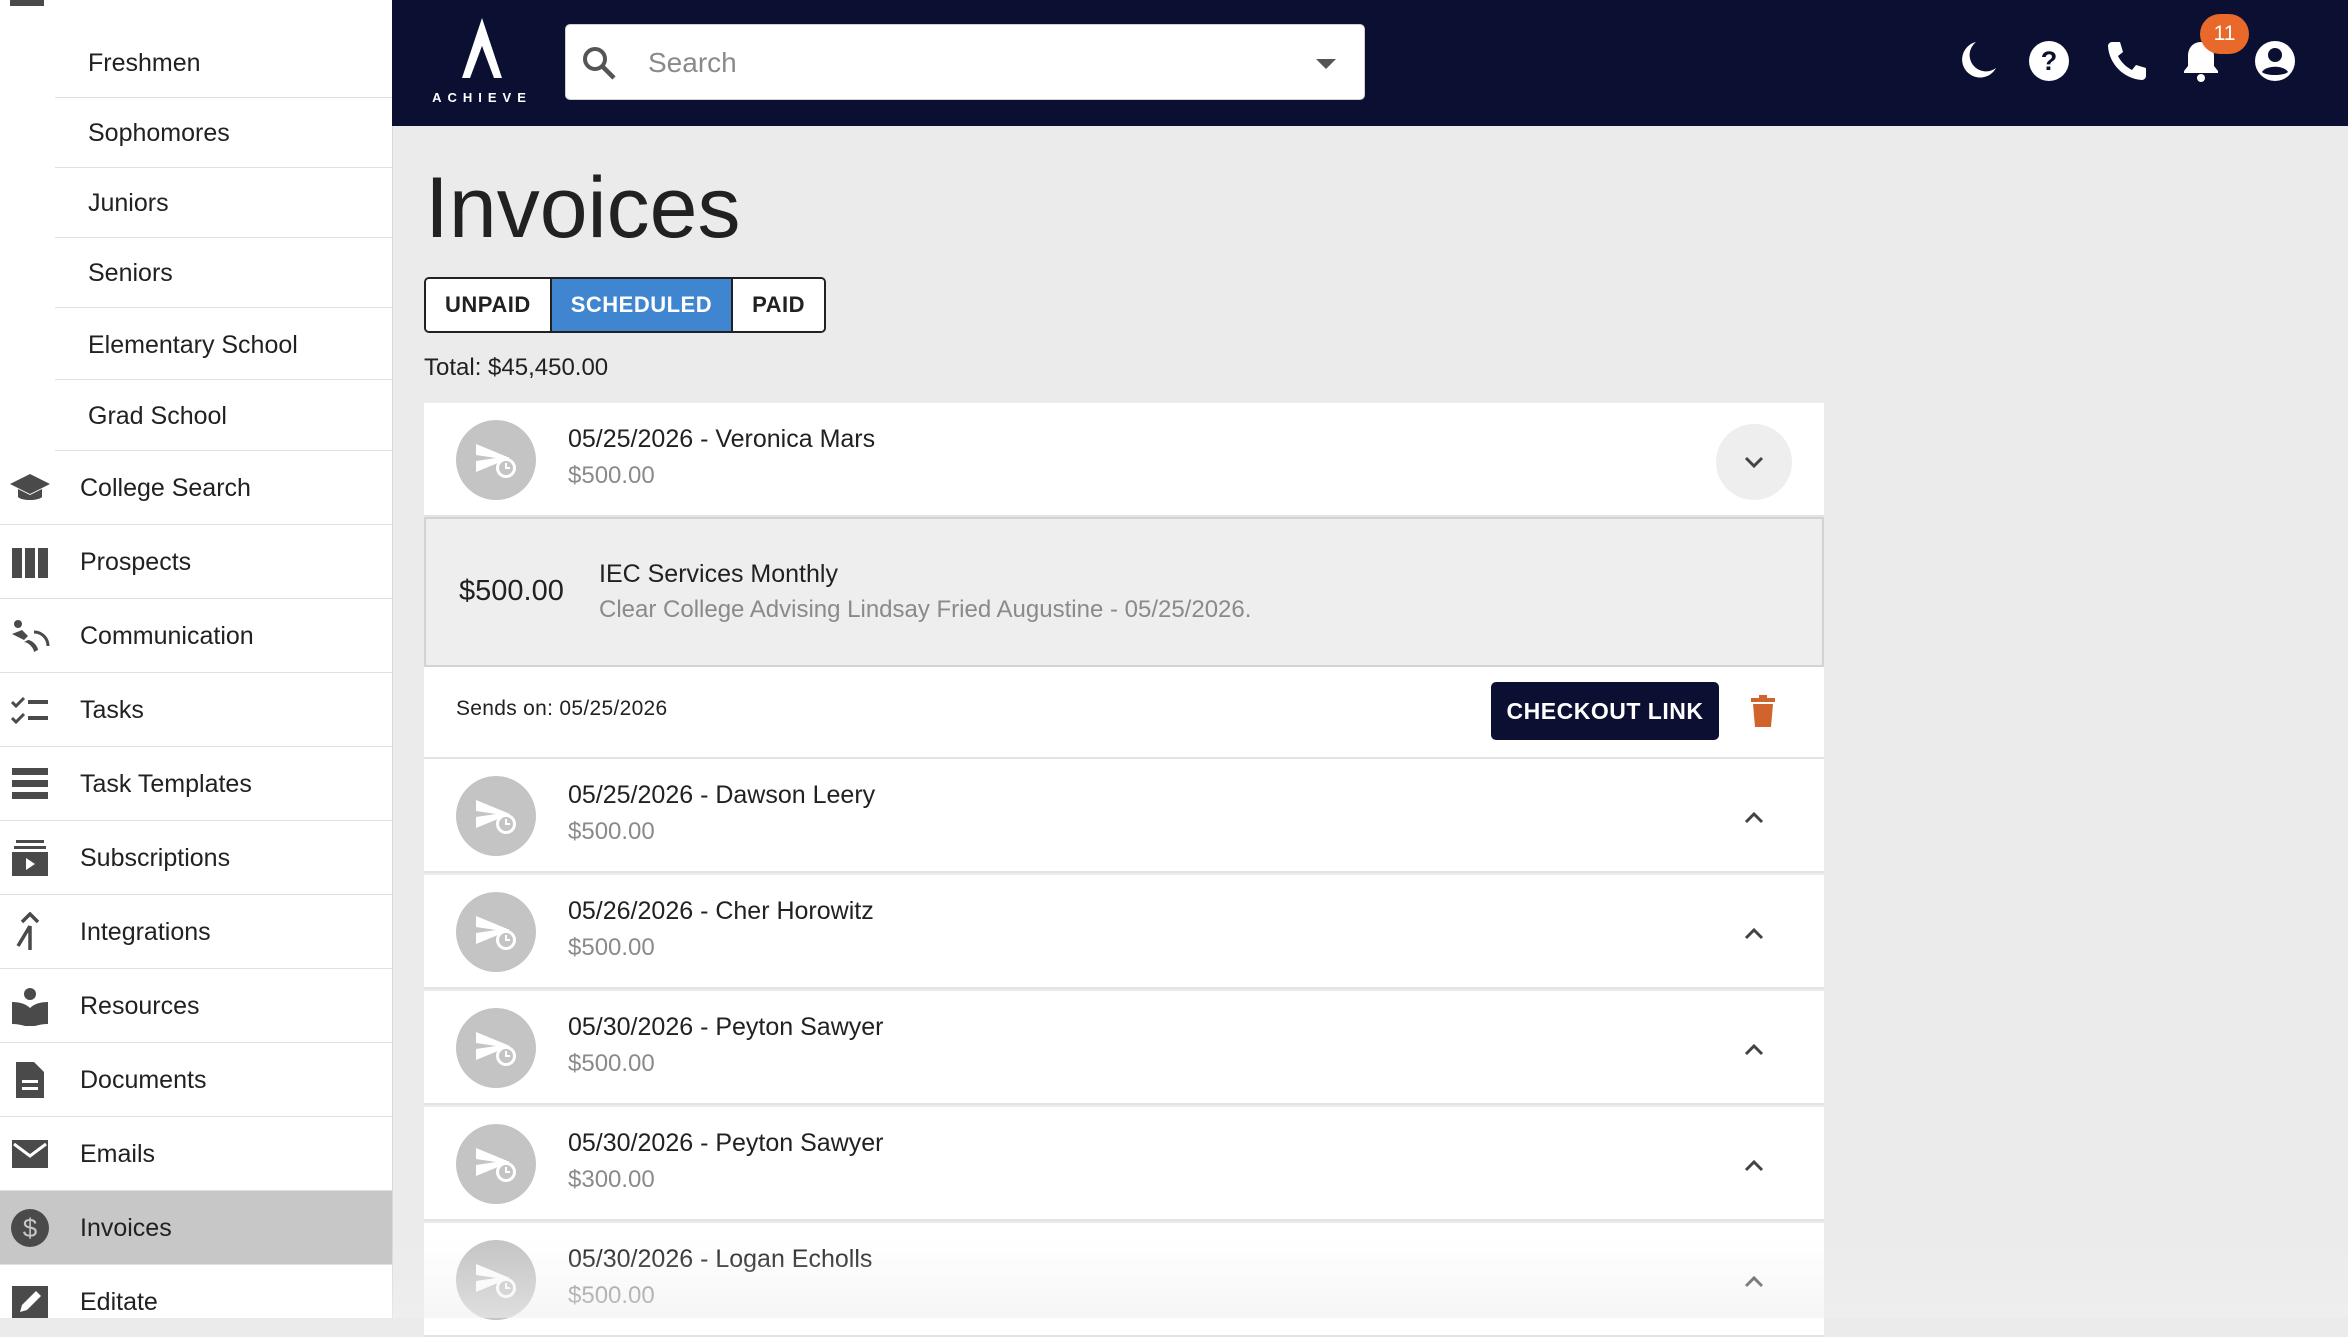 The image size is (2348, 1337). What do you see at coordinates (721, 911) in the screenshot?
I see `invoice-title: 05/26/2026 - Cher Horowitz` at bounding box center [721, 911].